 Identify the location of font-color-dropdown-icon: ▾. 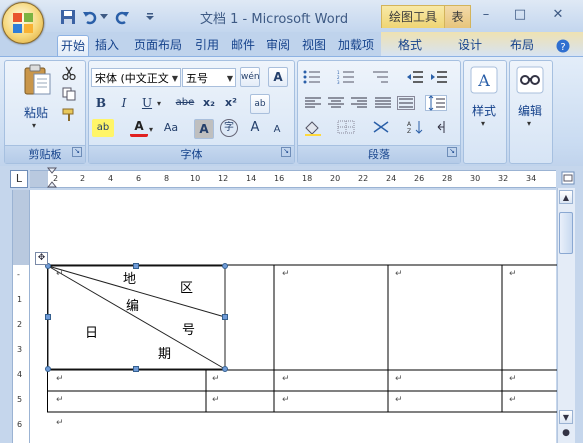
(151, 129).